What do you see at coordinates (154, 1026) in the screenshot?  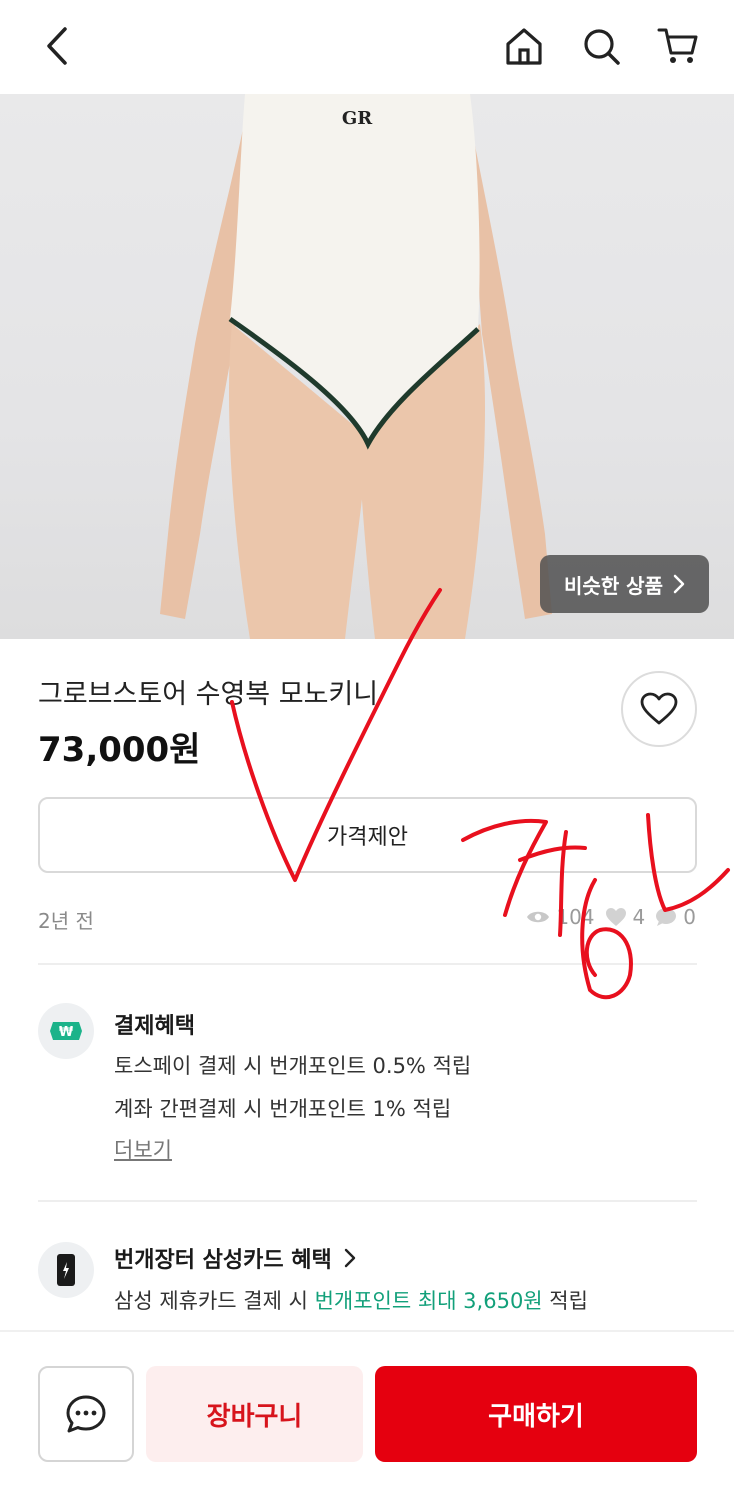 I see `payment-benefit-title: 결제혜택` at bounding box center [154, 1026].